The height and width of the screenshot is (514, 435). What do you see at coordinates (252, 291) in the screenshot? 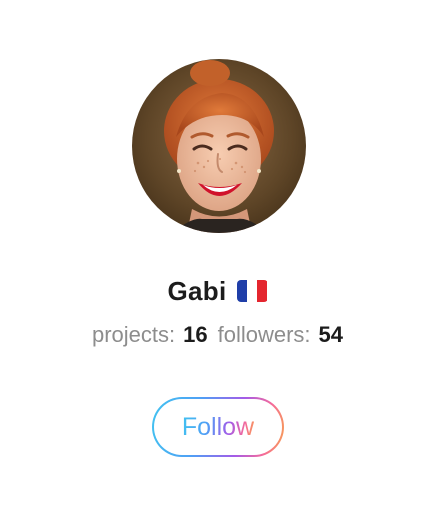
I see `france-flag-icon` at bounding box center [252, 291].